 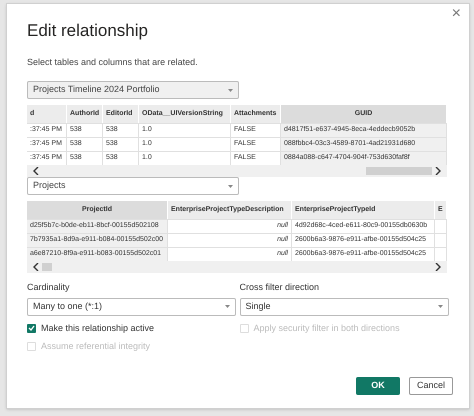 What do you see at coordinates (97, 328) in the screenshot?
I see `checkbox-label: Make this relationship active` at bounding box center [97, 328].